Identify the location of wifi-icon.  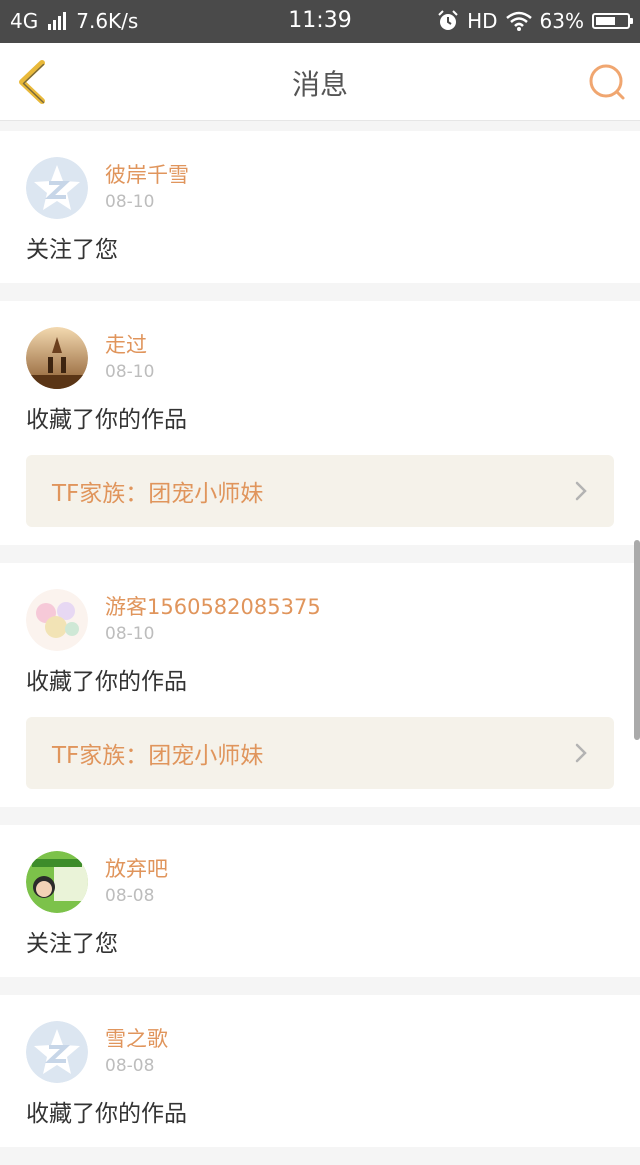
(518, 21).